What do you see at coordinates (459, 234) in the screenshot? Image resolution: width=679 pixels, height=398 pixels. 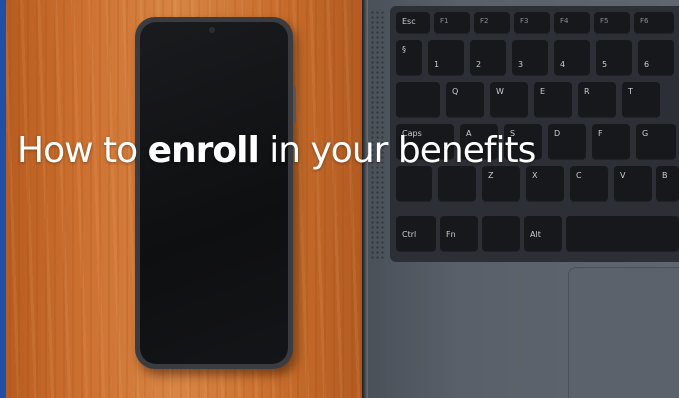 I see `key-fn: Fn` at bounding box center [459, 234].